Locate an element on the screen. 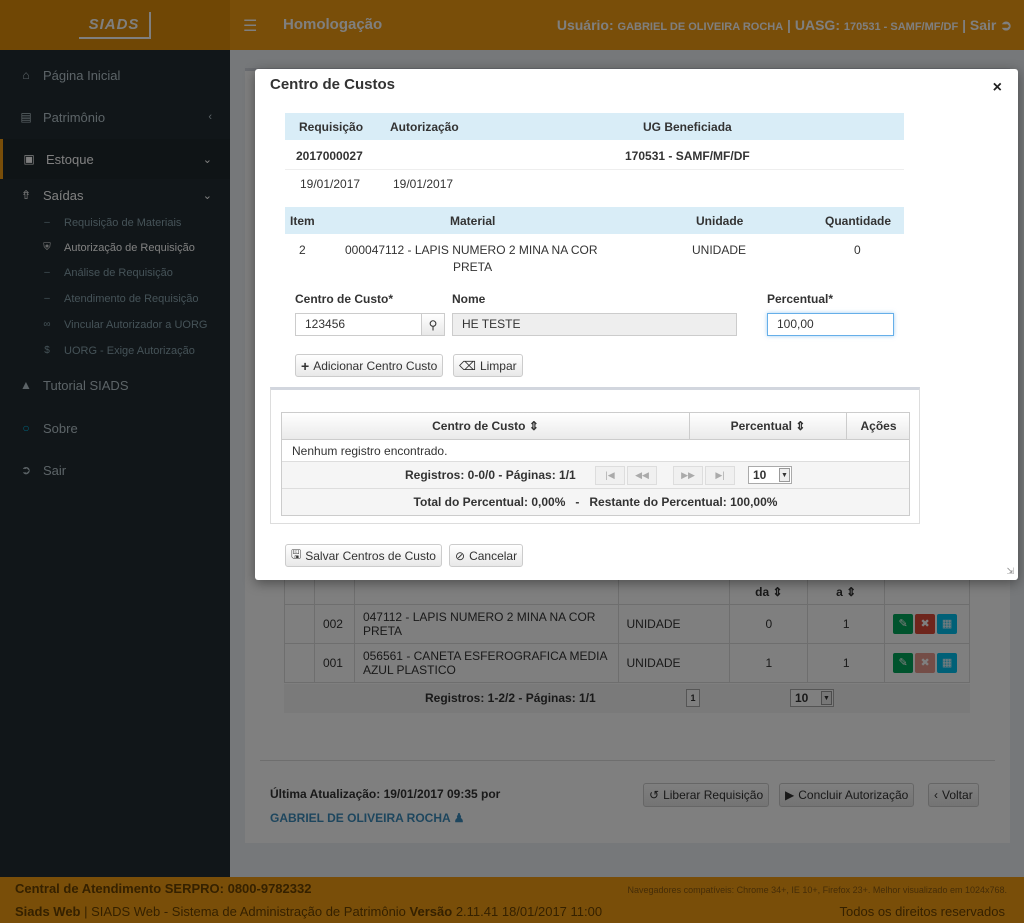 This screenshot has width=1024, height=923. requisicao-numero: 2017000027 is located at coordinates (329, 156).